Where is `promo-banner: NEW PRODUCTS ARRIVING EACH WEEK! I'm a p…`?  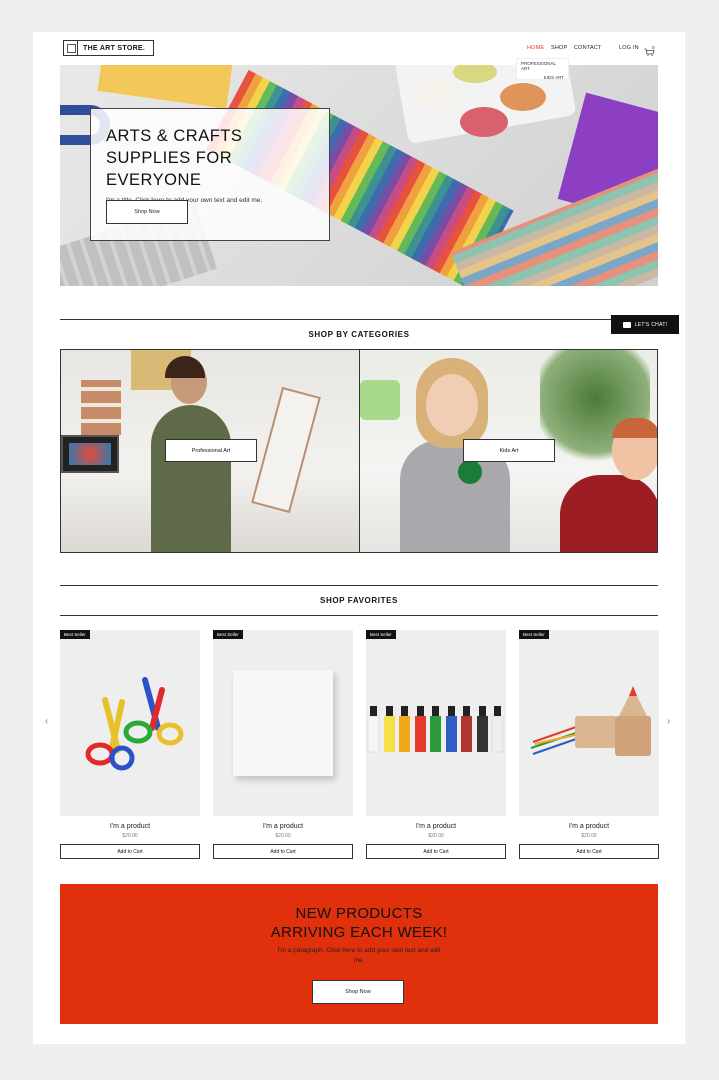
promo-banner: NEW PRODUCTS ARRIVING EACH WEEK! I'm a p… is located at coordinates (359, 954).